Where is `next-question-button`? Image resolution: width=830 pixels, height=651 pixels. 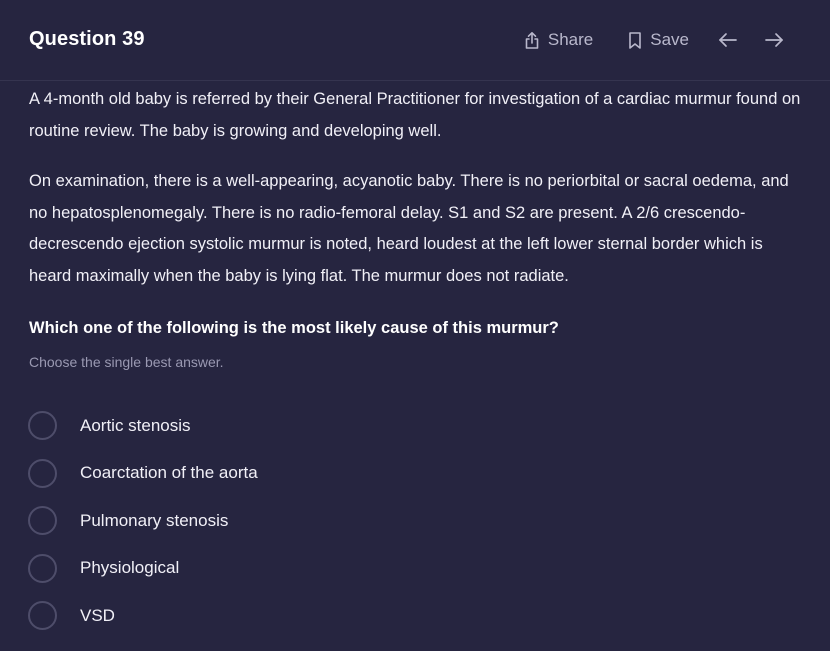 next-question-button is located at coordinates (774, 40).